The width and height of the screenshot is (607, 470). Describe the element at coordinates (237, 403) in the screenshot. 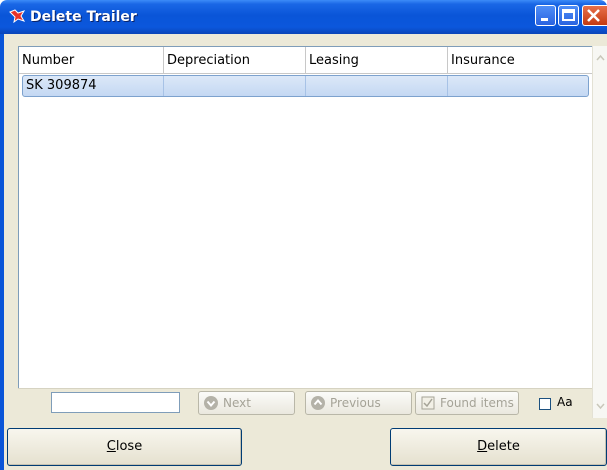

I see `next-label: Next` at that location.